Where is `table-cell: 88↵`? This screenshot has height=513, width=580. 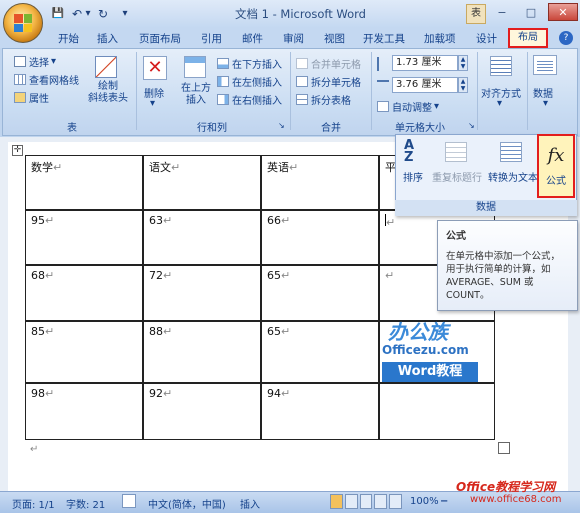 table-cell: 88↵ is located at coordinates (202, 352).